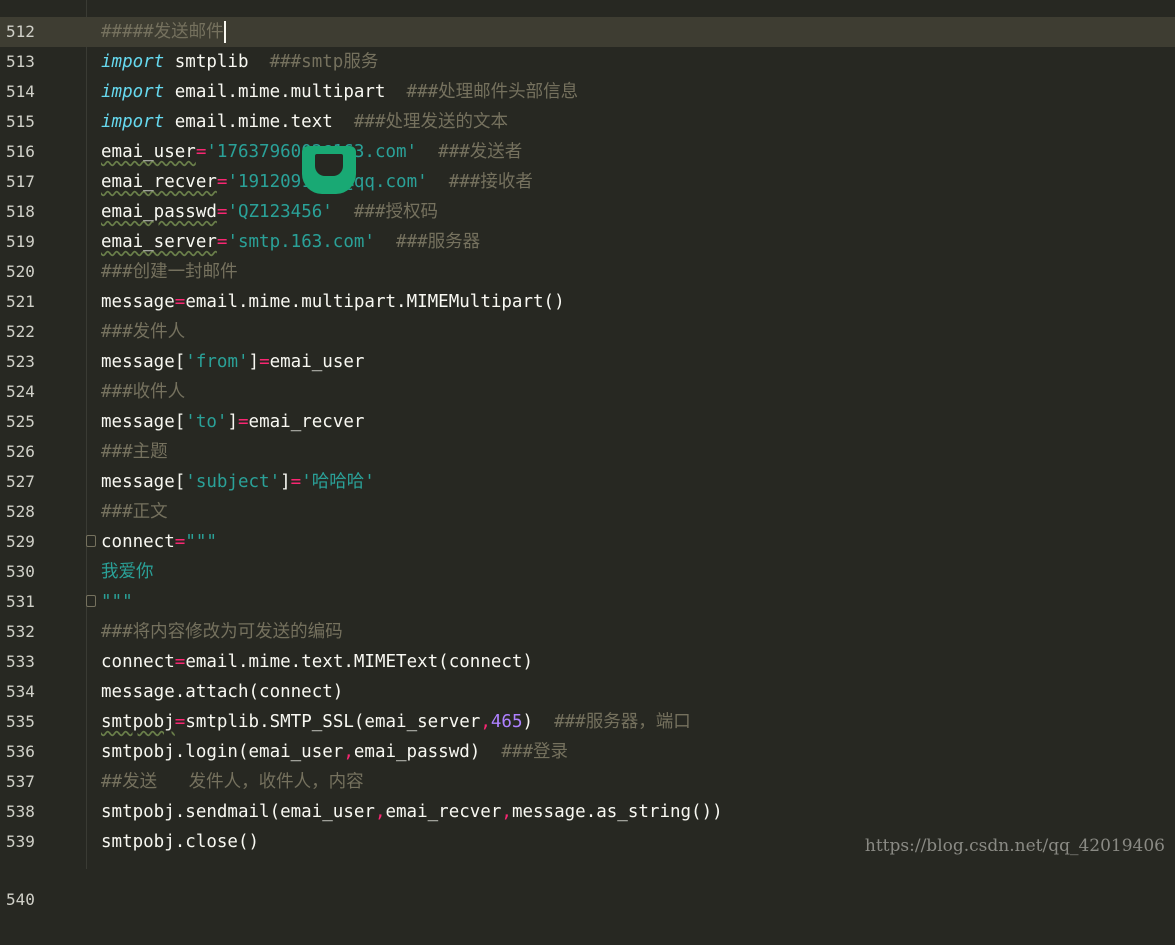 The image size is (1175, 945). What do you see at coordinates (20, 721) in the screenshot?
I see `line-number: 535` at bounding box center [20, 721].